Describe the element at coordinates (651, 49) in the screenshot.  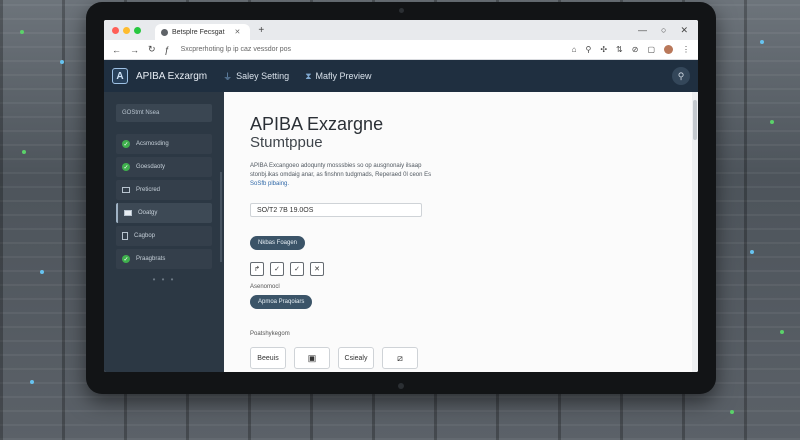
I see `tabs-icon: ▢` at that location.